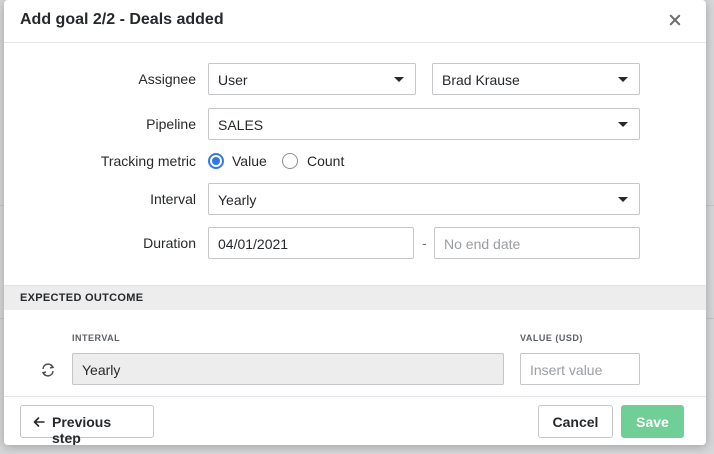 The image size is (714, 454). I want to click on arrow-left-icon, so click(39, 422).